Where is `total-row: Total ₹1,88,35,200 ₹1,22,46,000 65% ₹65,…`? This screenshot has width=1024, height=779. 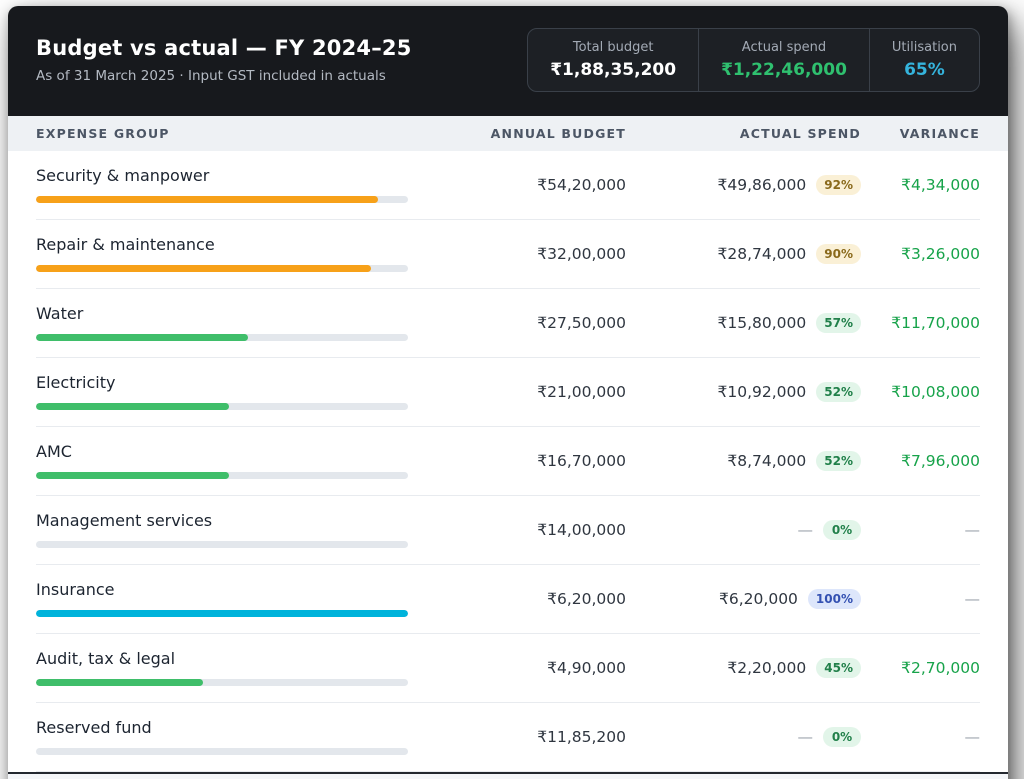
total-row: Total ₹1,88,35,200 ₹1,22,46,000 65% ₹65,… is located at coordinates (508, 775).